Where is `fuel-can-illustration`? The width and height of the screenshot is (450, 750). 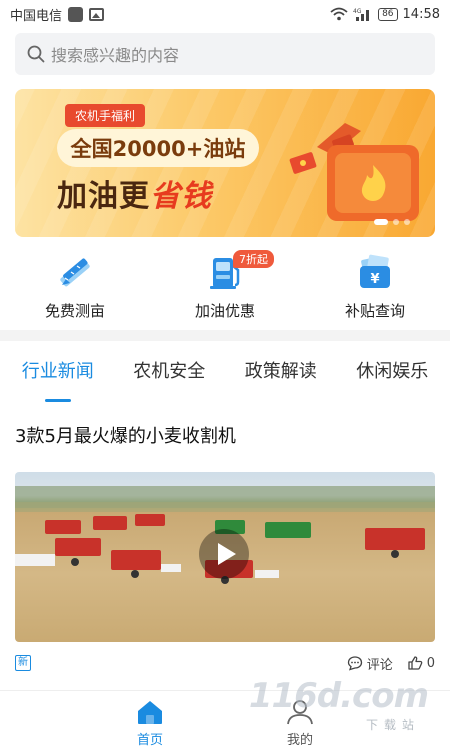
fuel-can-illustration is located at coordinates (354, 172).